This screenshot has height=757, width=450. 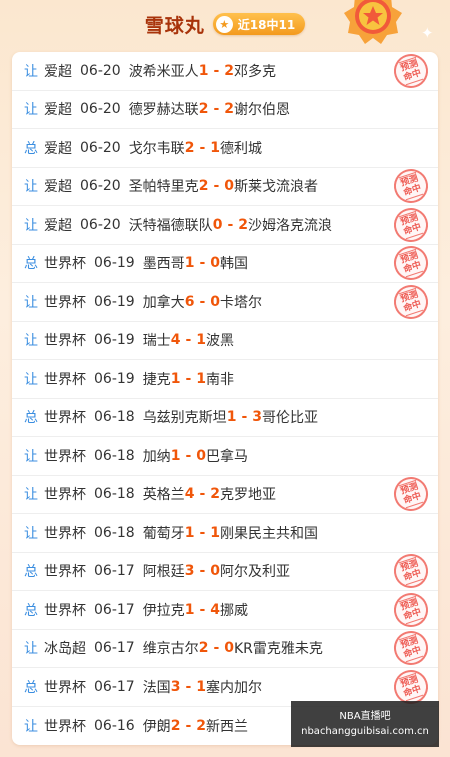 I want to click on match-row: 让世界杯 06-18 加纳 1-0 巴拿马, so click(x=225, y=456).